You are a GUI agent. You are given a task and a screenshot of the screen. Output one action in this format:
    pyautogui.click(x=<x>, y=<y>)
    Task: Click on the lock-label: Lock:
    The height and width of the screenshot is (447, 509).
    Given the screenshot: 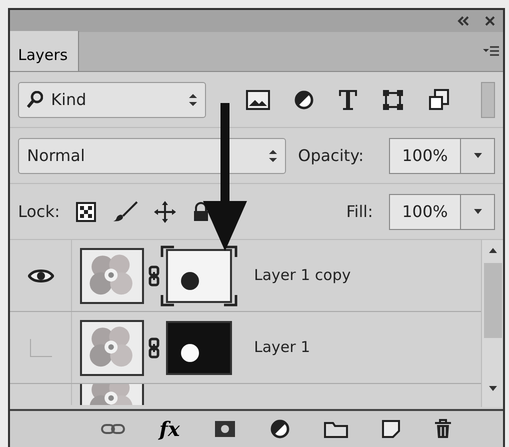 What is the action you would take?
    pyautogui.click(x=39, y=211)
    